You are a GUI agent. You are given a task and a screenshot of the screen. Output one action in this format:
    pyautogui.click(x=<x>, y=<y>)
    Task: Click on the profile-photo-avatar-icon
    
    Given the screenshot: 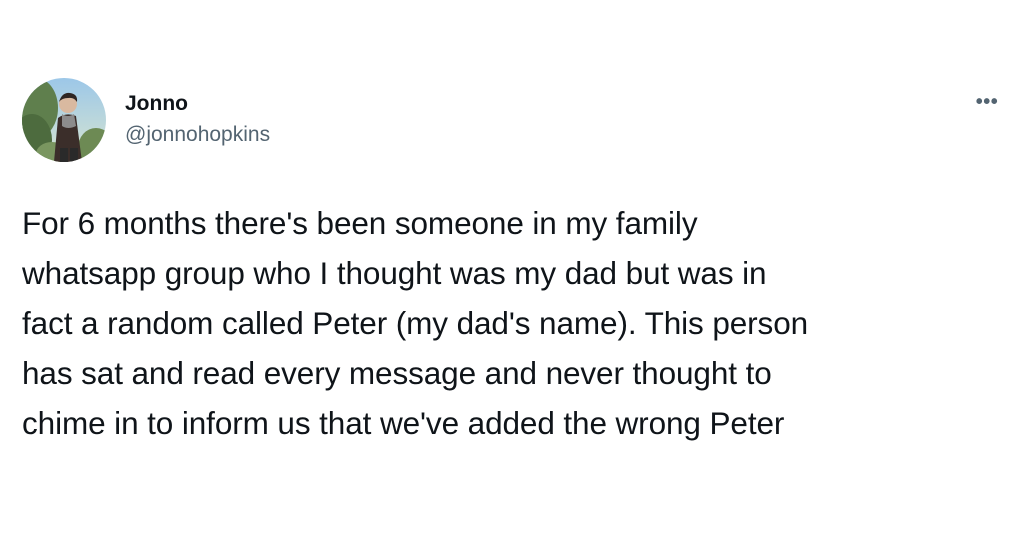 What is the action you would take?
    pyautogui.click(x=64, y=120)
    